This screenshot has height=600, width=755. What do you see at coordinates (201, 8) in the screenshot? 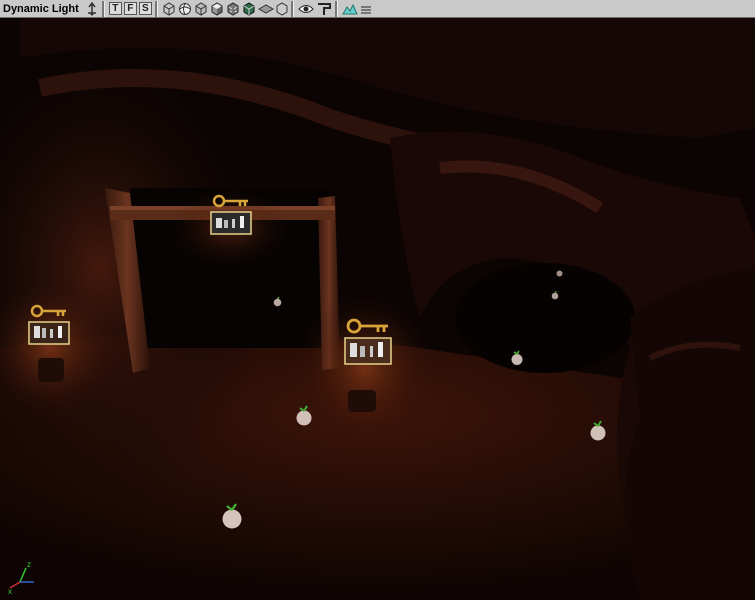
I see `cube-solid-icon` at bounding box center [201, 8].